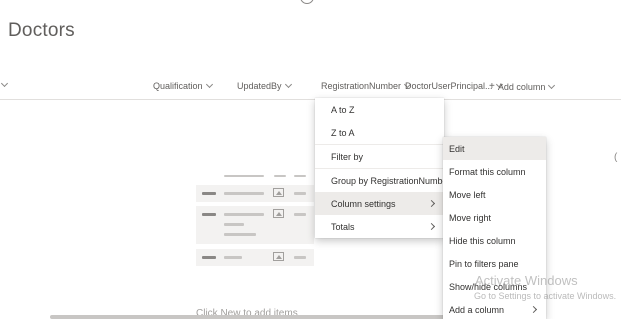 The height and width of the screenshot is (319, 621). Describe the element at coordinates (391, 180) in the screenshot. I see `menu-item-label: Group by RegistrationNumber` at that location.